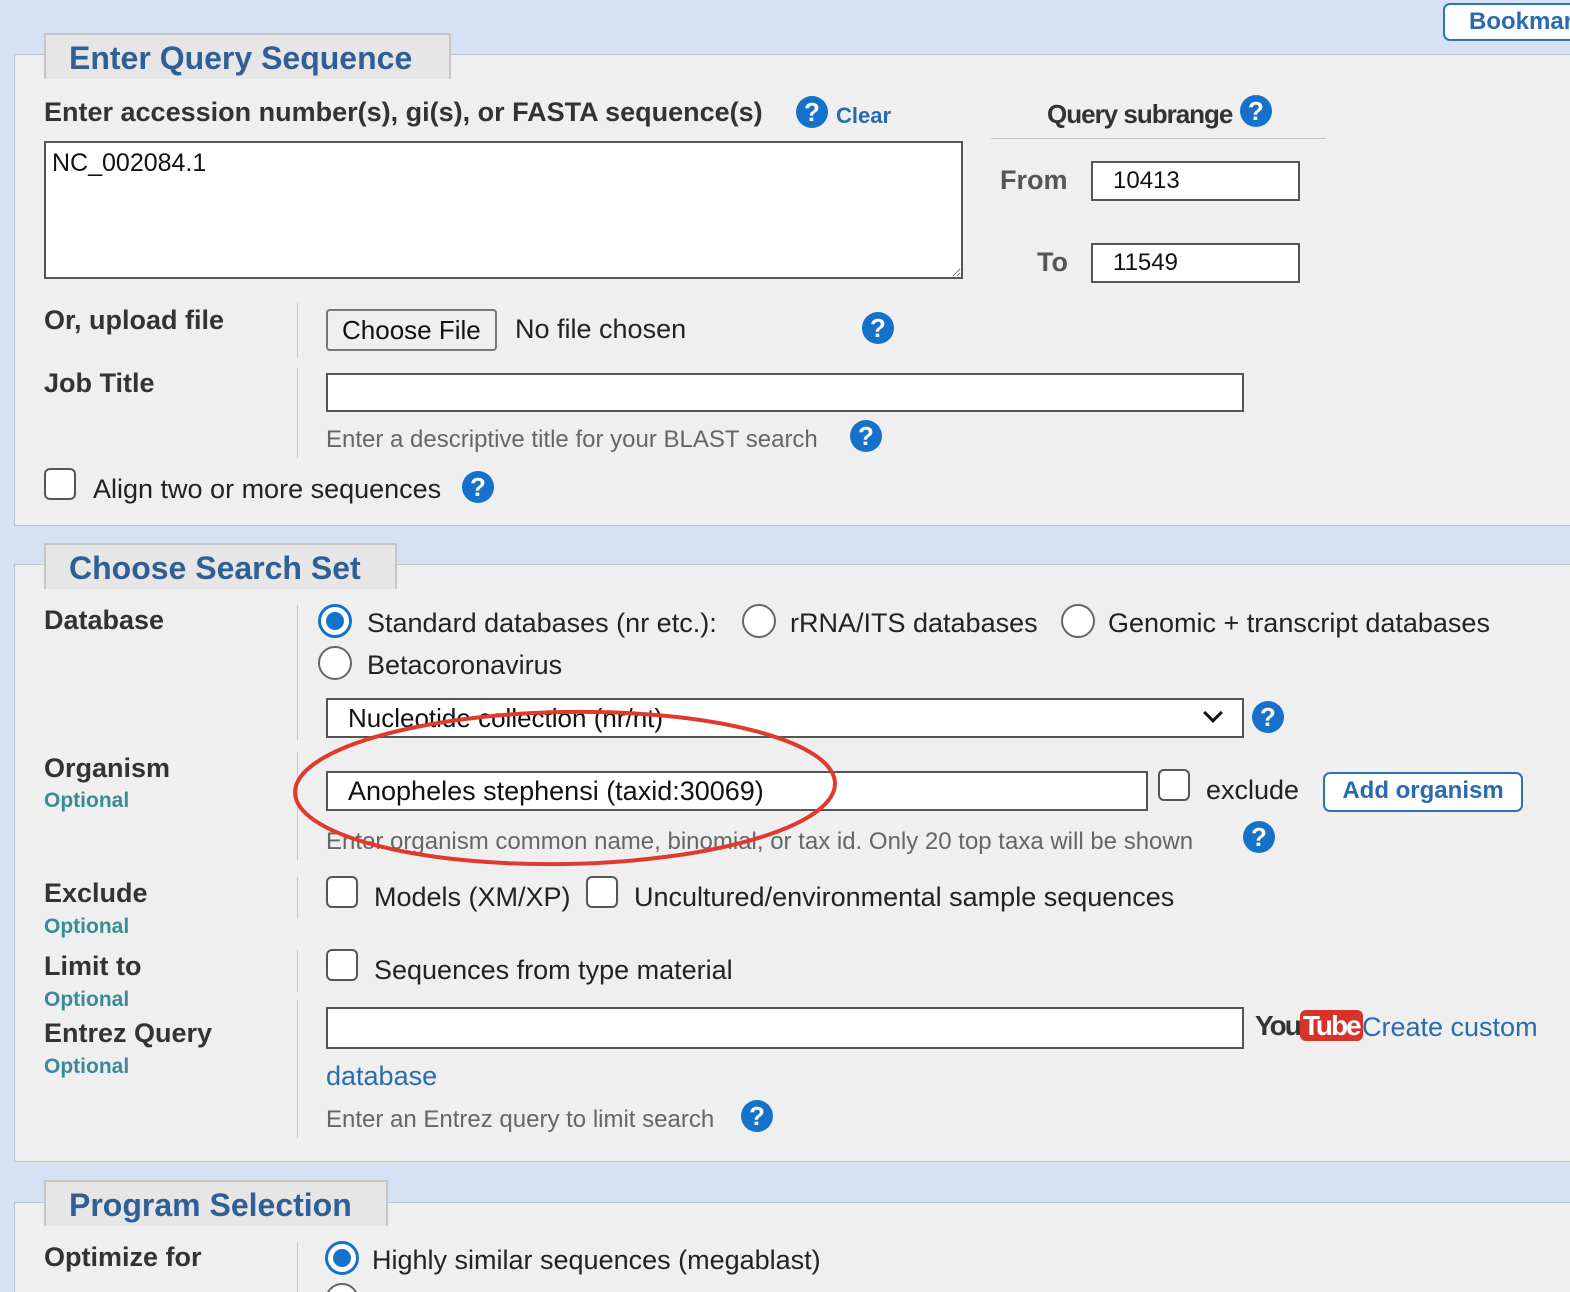  What do you see at coordinates (267, 489) in the screenshot?
I see `align-sequences-label: Align two or more sequences` at bounding box center [267, 489].